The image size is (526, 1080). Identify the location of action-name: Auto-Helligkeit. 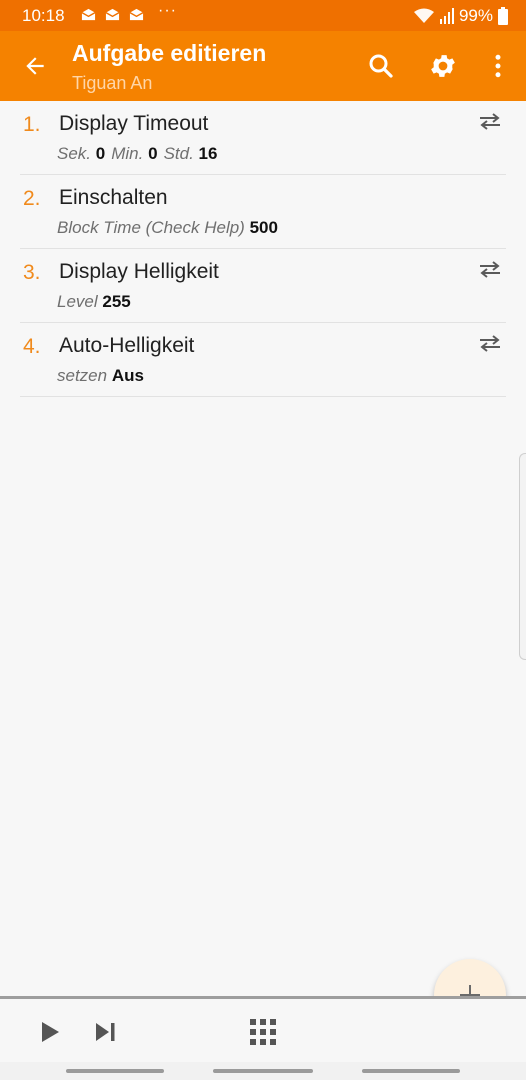
(127, 345).